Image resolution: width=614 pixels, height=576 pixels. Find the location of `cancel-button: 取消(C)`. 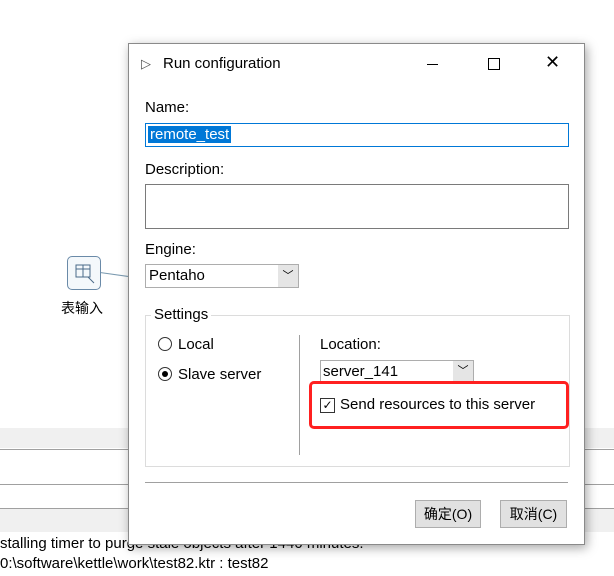

cancel-button: 取消(C) is located at coordinates (533, 514).